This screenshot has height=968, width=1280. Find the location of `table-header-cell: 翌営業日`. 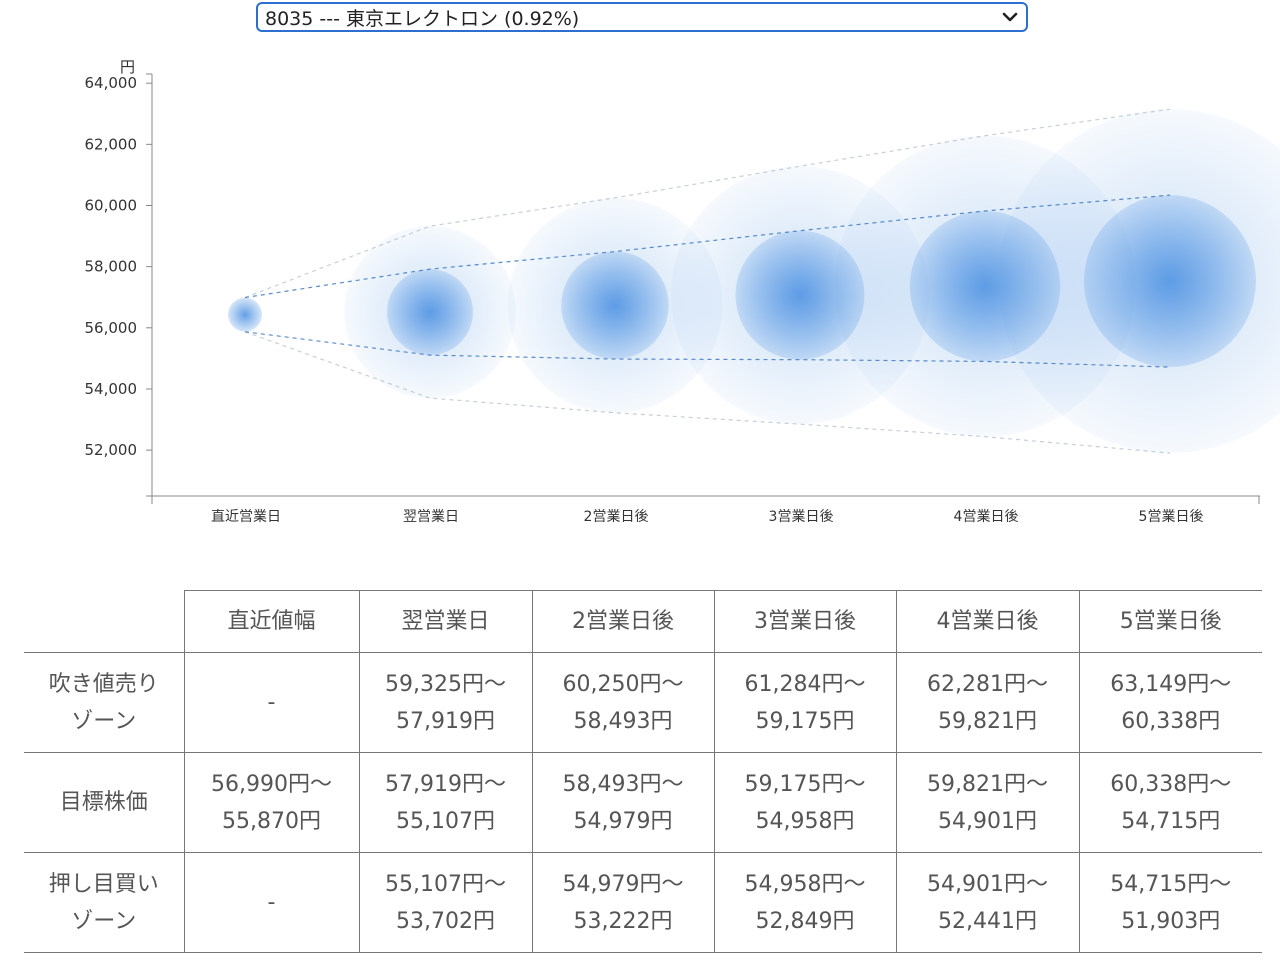

table-header-cell: 翌営業日 is located at coordinates (445, 621).